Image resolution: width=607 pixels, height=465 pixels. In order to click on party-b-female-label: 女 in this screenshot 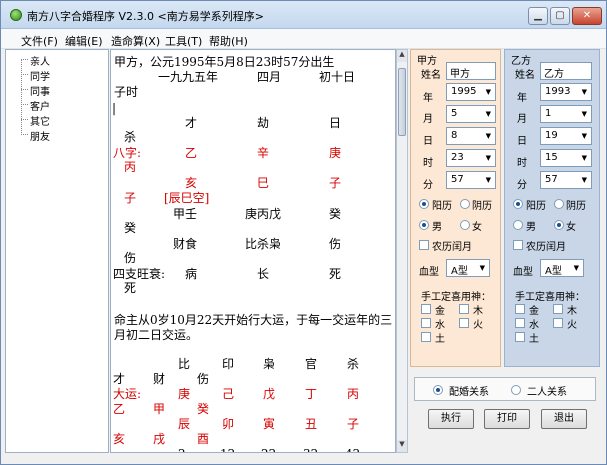, I will do `click(571, 227)`.